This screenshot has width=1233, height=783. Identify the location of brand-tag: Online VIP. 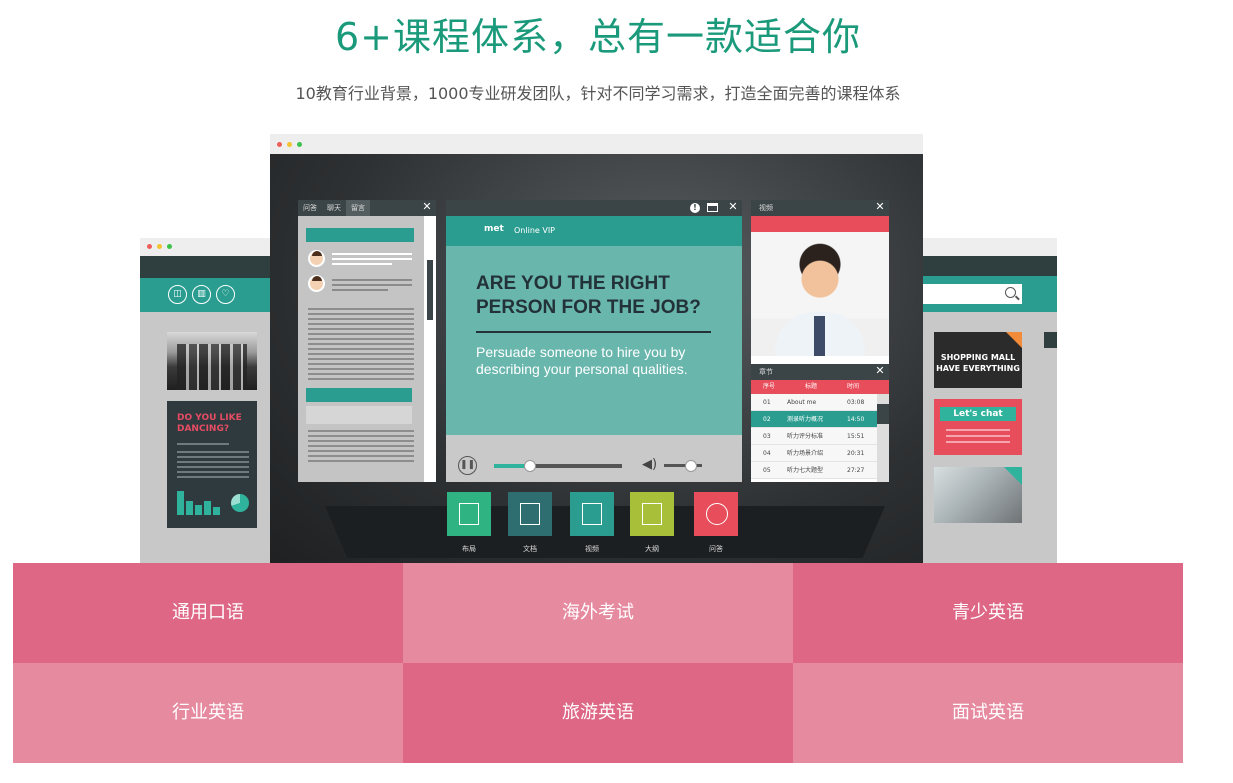
(535, 230).